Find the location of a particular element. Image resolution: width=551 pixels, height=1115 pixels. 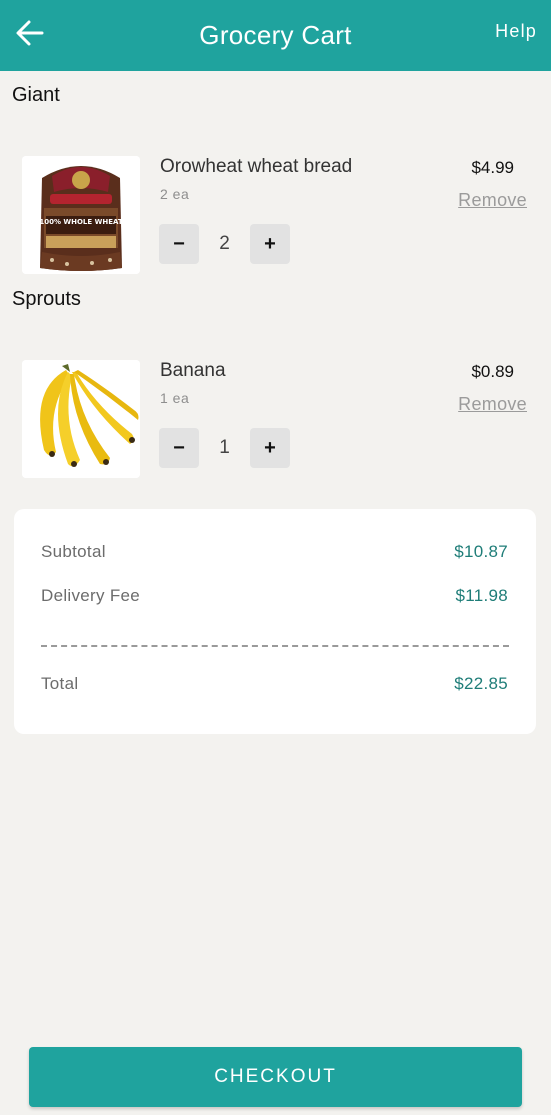

page-title: Grocery Cart is located at coordinates (275, 35).